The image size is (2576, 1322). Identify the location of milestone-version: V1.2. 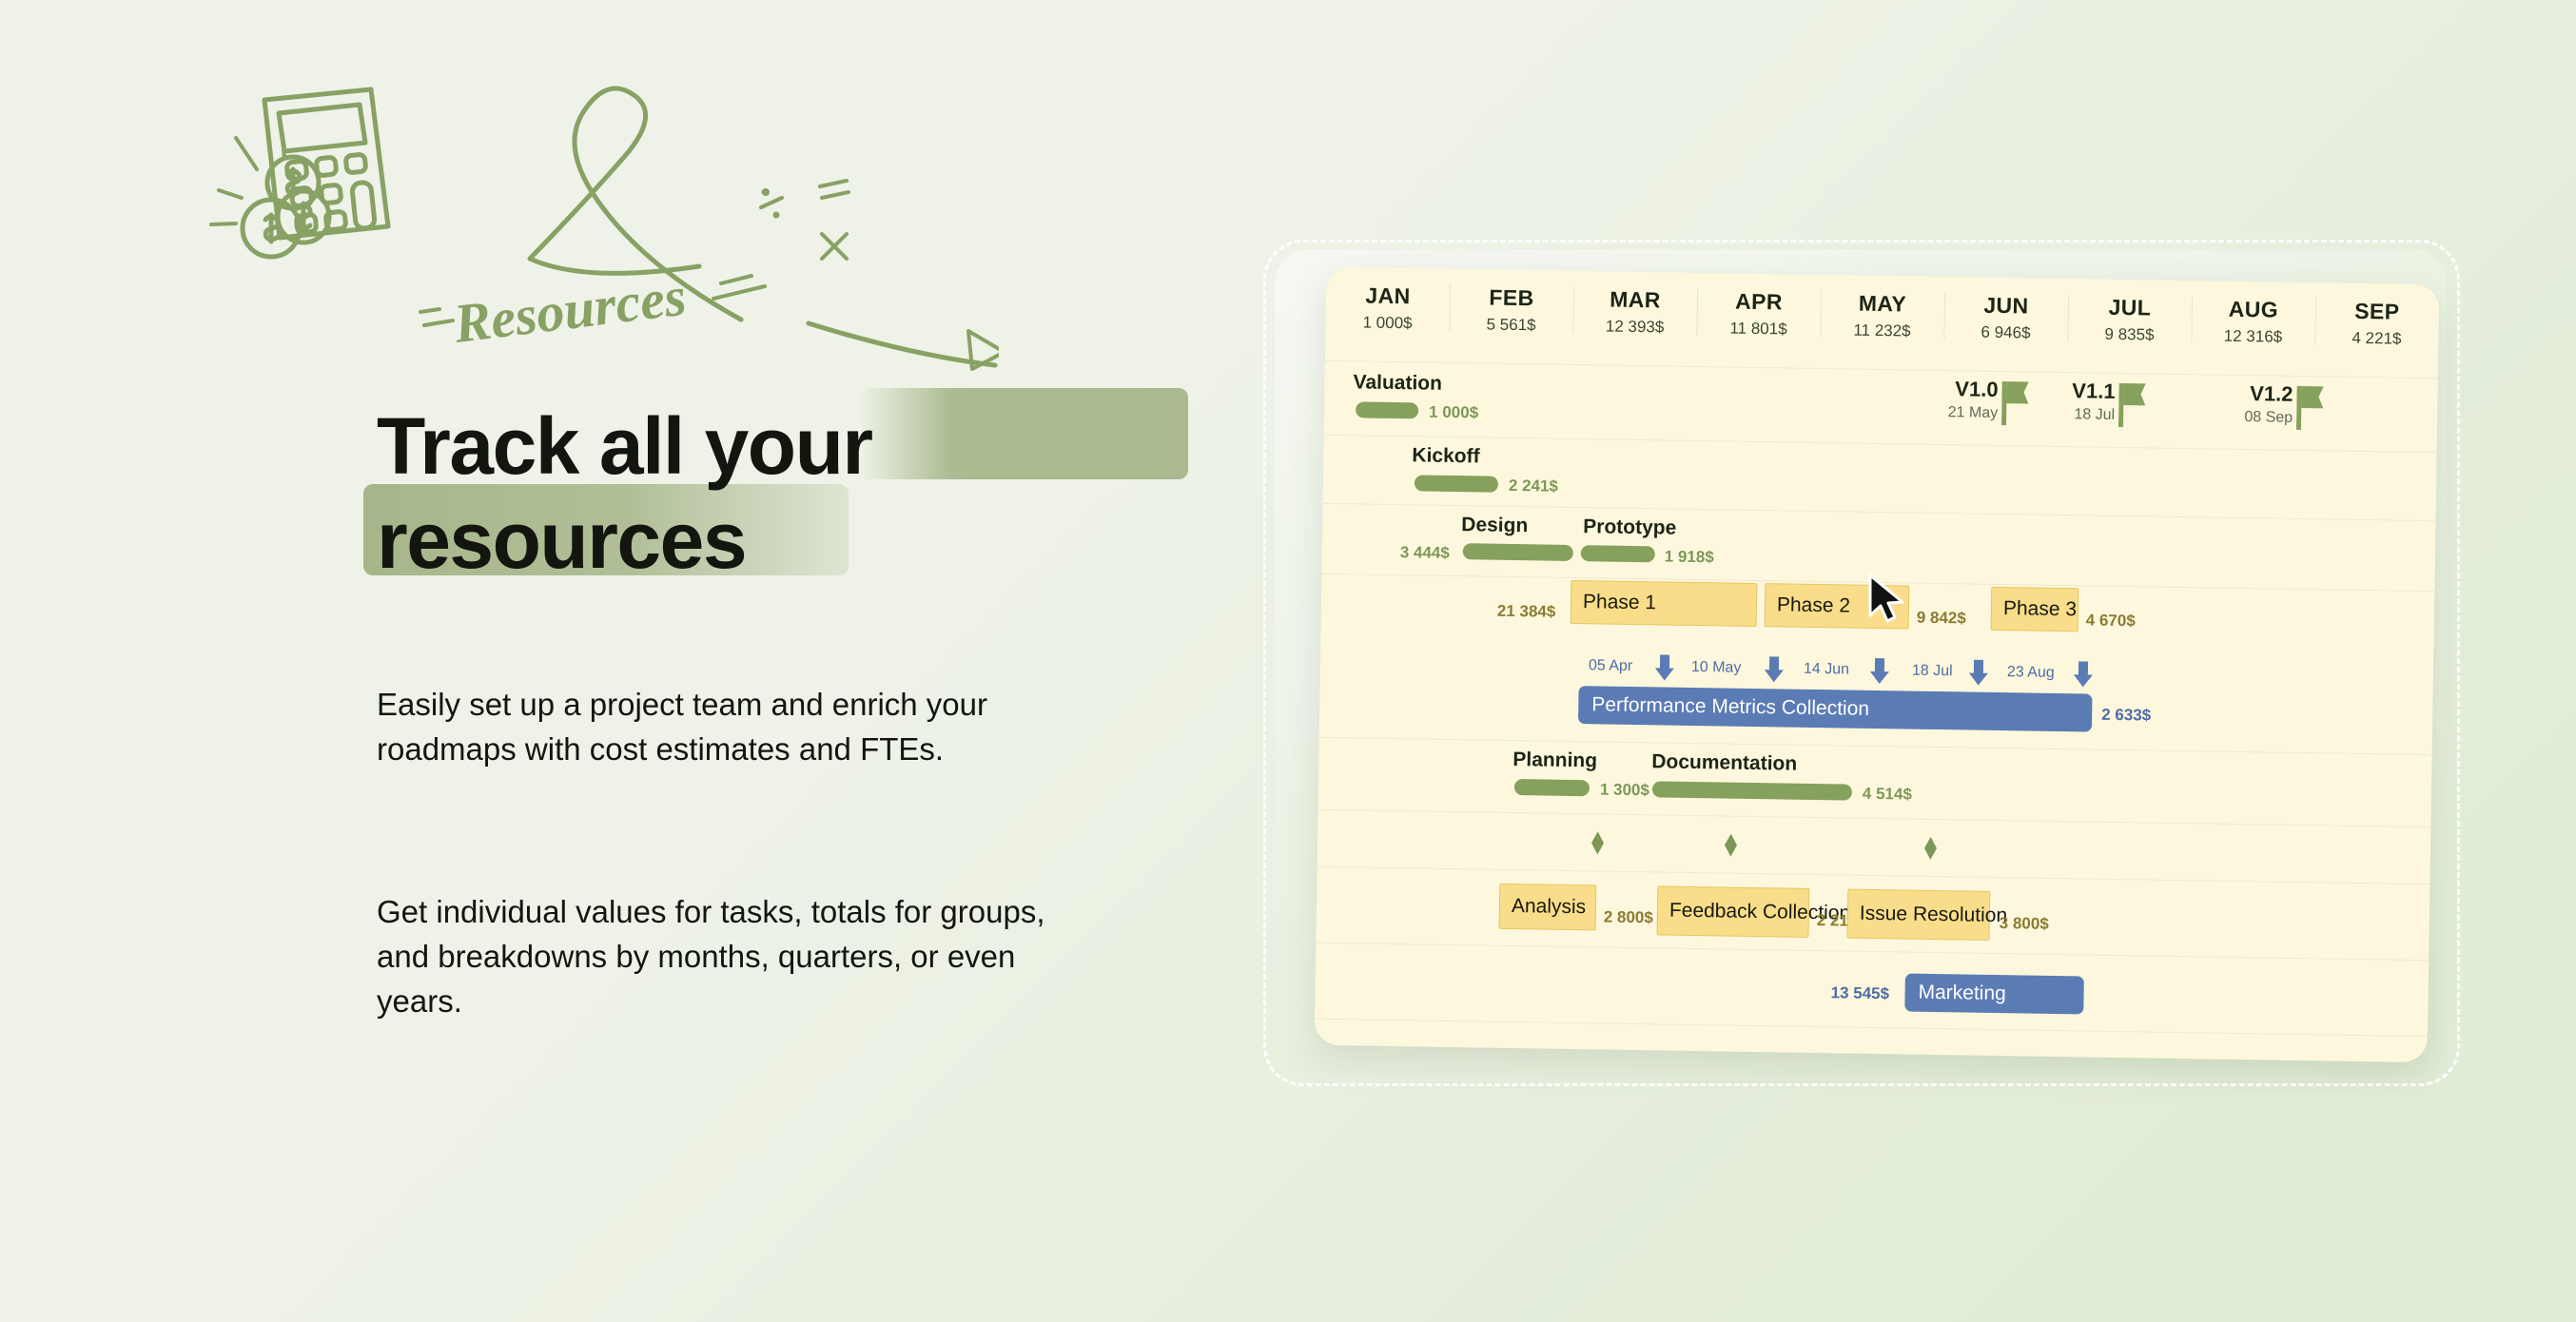
(2272, 393).